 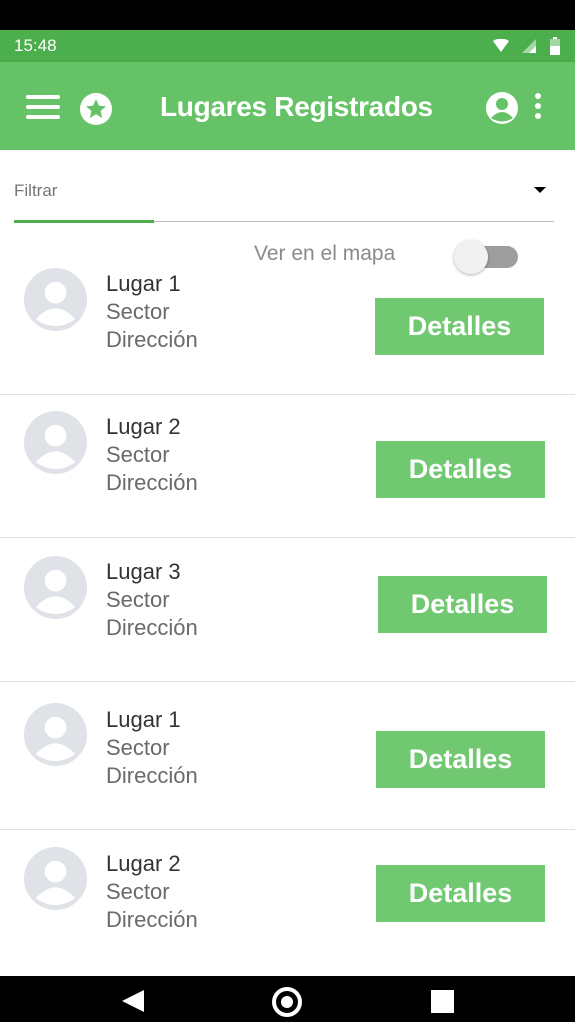 I want to click on filter-underline, so click(x=84, y=221).